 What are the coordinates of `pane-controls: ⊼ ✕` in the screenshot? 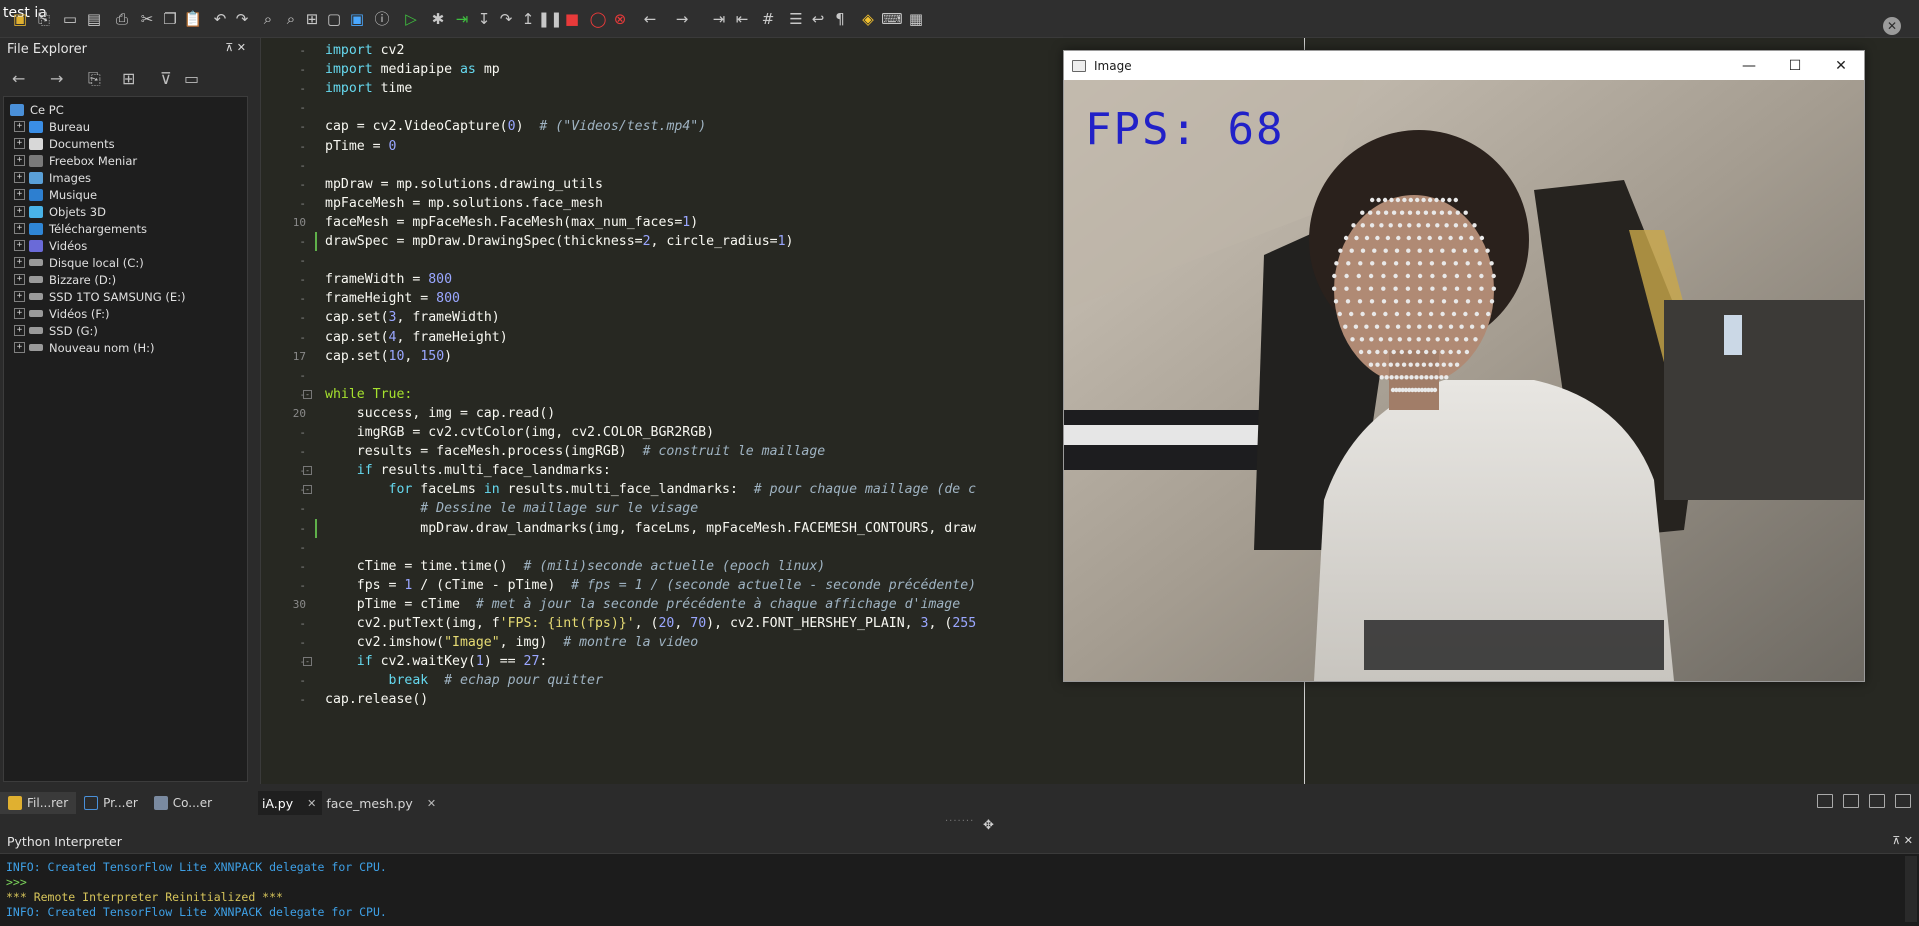 It's located at (1902, 840).